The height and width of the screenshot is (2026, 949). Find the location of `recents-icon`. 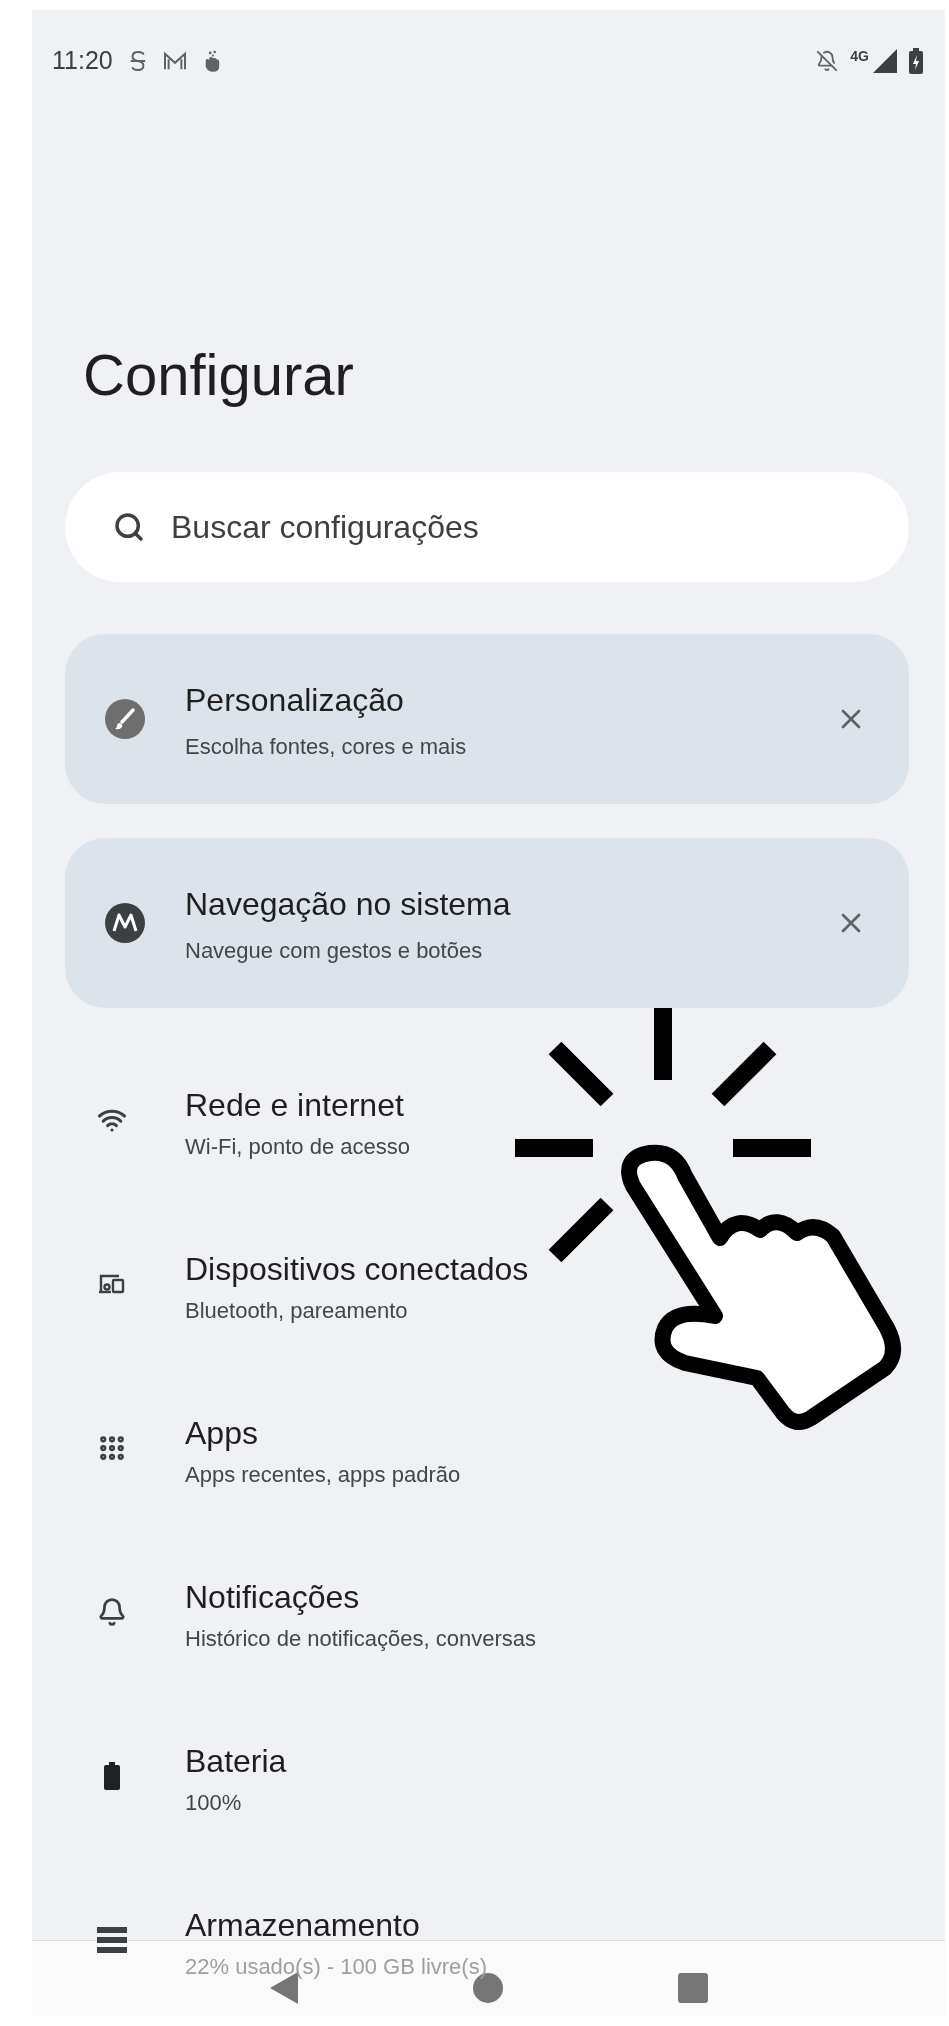

recents-icon is located at coordinates (692, 1987).